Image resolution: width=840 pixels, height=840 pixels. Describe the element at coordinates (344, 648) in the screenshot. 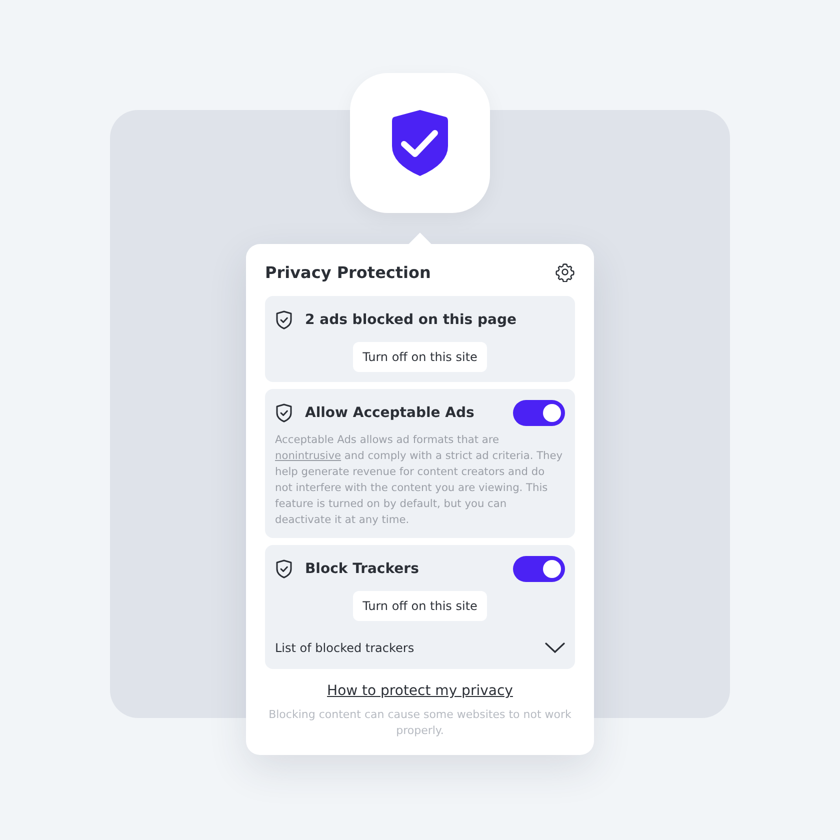

I see `expander-label: List of blocked trackers` at that location.